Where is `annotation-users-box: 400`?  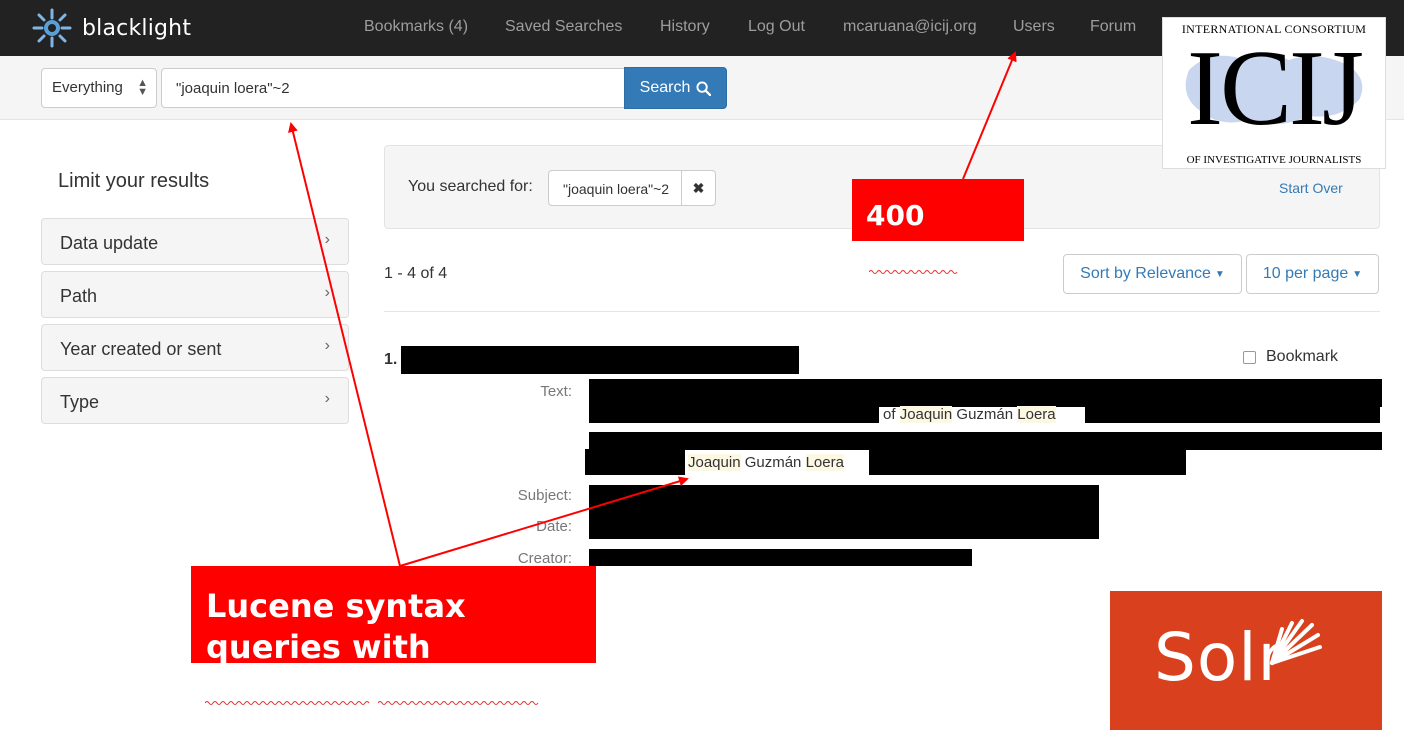
annotation-users-box: 400 is located at coordinates (938, 210).